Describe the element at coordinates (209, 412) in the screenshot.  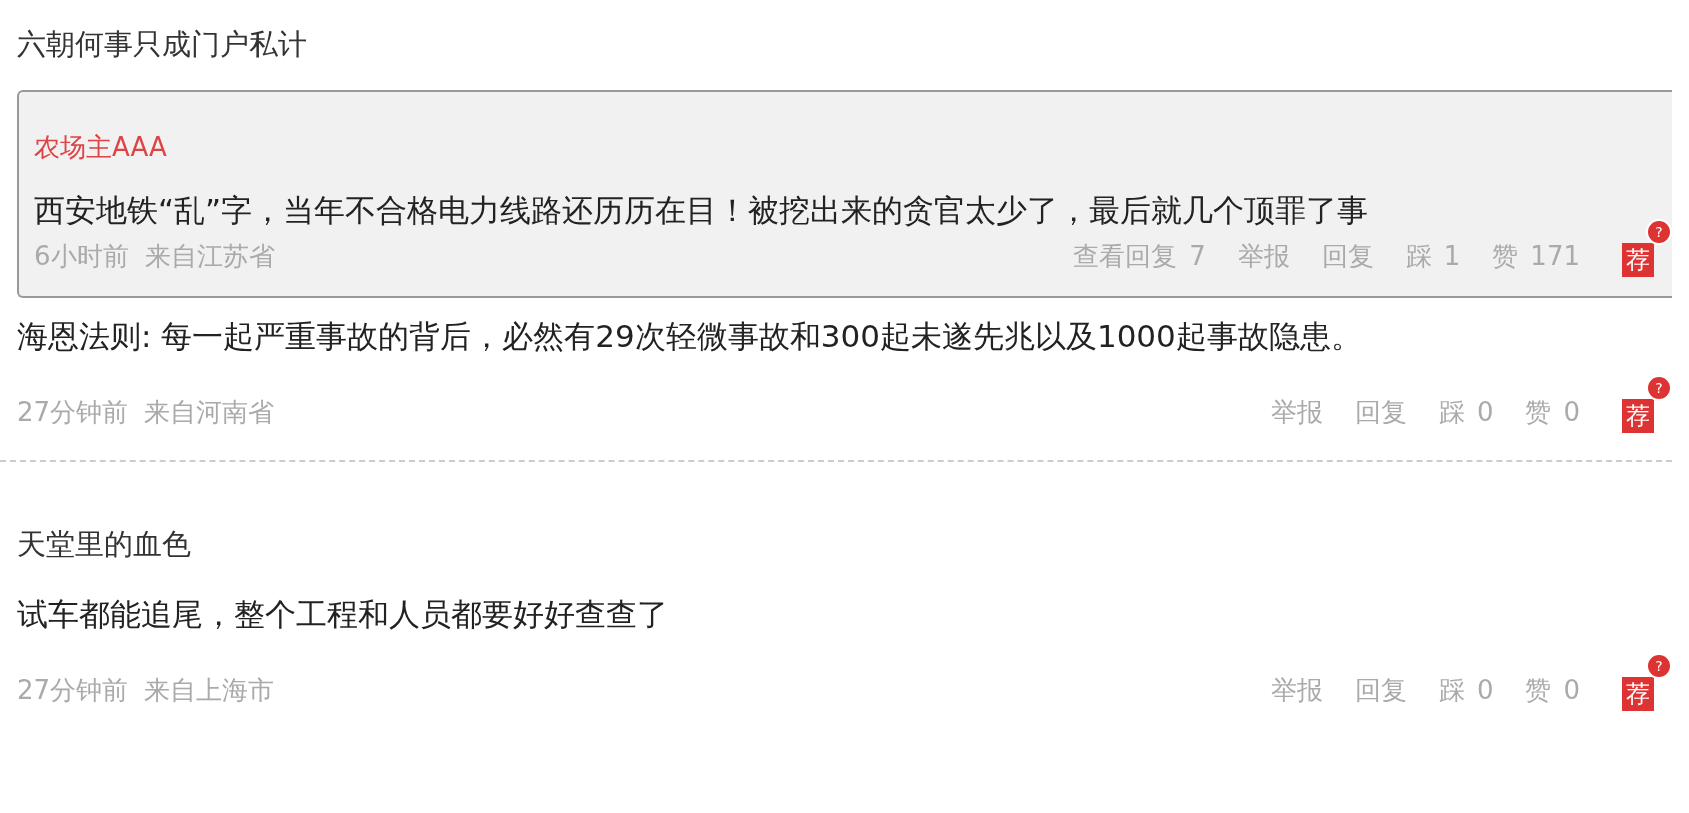
I see `comment-location: 来自河南省` at that location.